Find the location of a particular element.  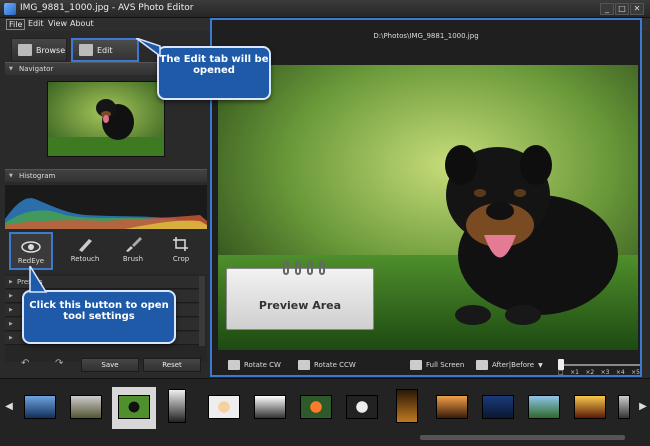

after-before-label: After|Before is located at coordinates (513, 365).